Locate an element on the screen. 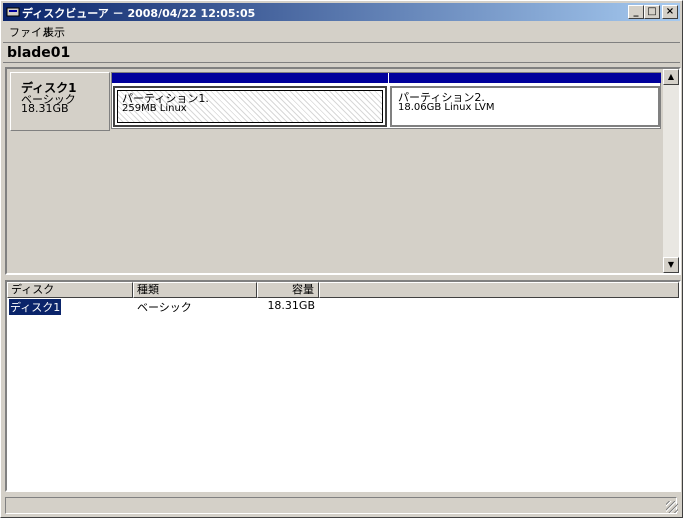 The height and width of the screenshot is (518, 683). menu-bar: ファイル 表示 is located at coordinates (341, 31).